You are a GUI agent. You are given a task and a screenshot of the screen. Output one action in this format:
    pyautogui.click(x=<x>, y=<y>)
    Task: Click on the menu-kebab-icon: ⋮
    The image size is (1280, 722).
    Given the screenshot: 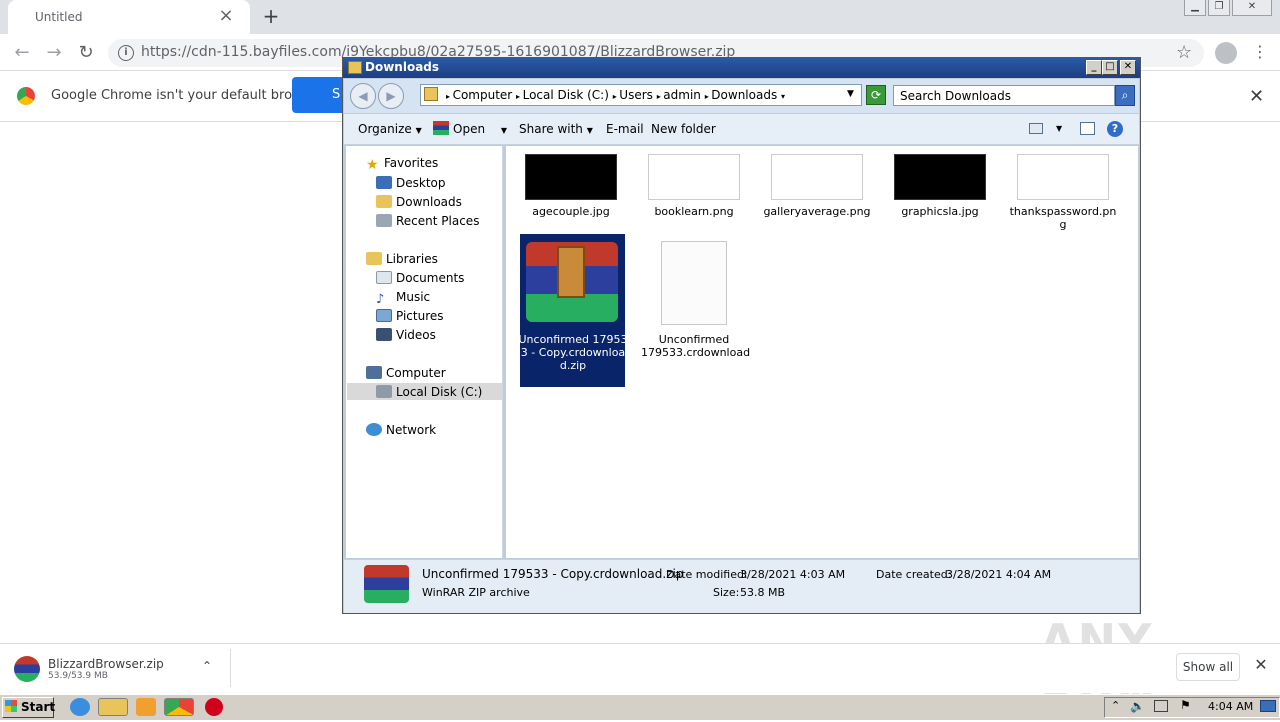 What is the action you would take?
    pyautogui.click(x=1260, y=51)
    